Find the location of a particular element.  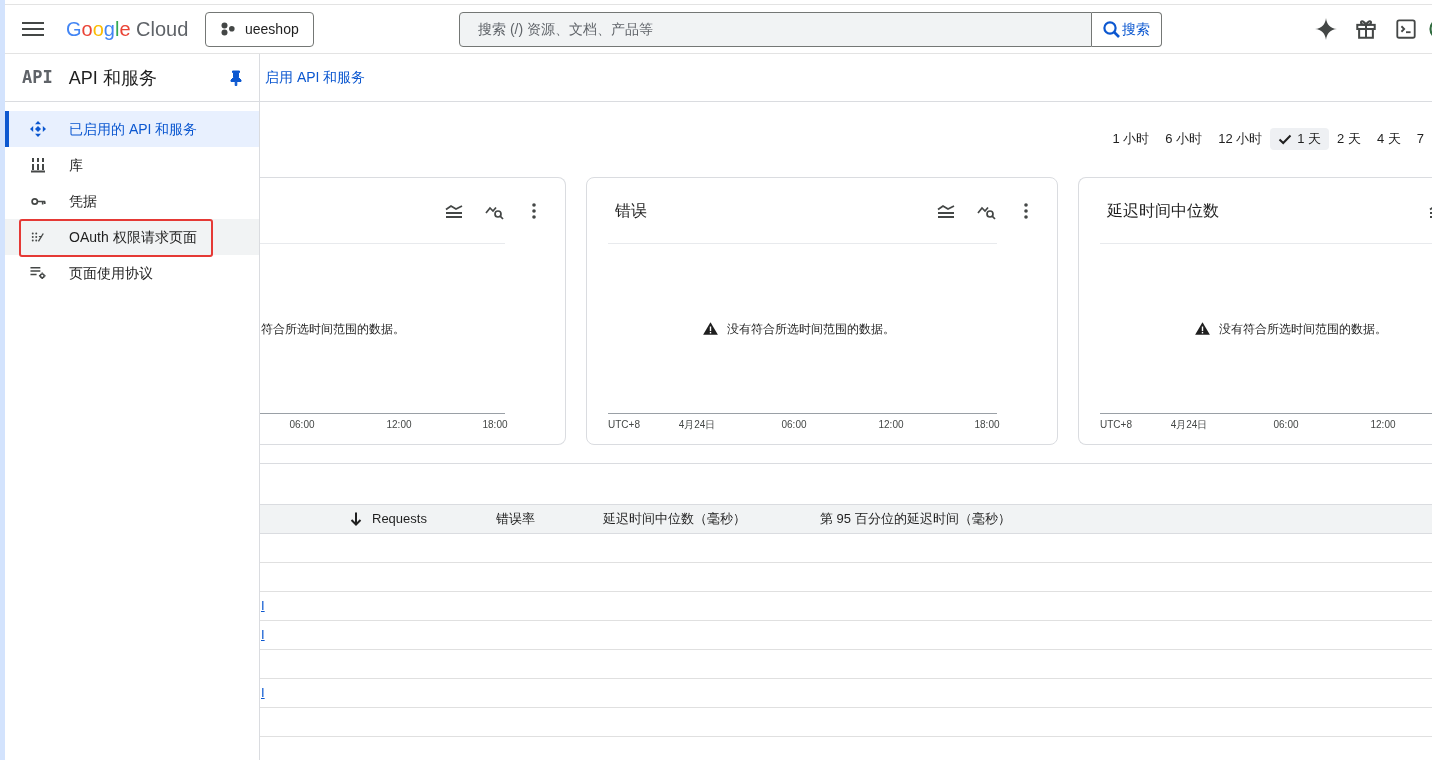

nav-item: 已启用的 API 和服务 is located at coordinates (132, 129).